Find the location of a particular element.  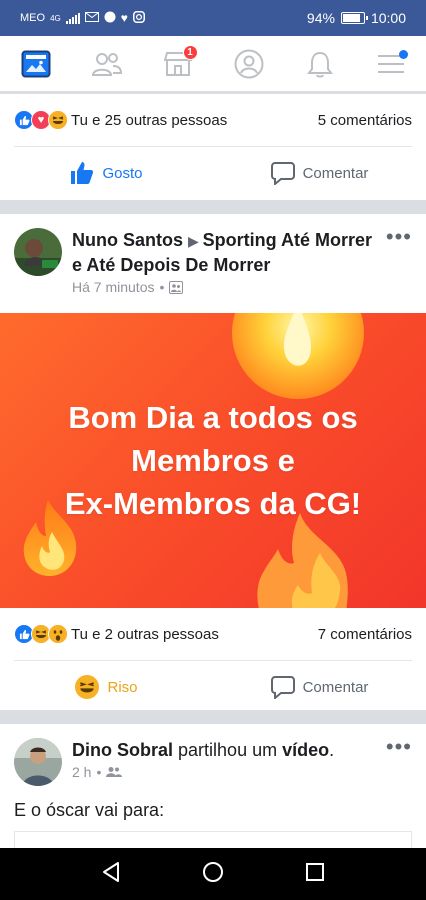

reaction-summary: ♥ Tu e 25 outras pessoas is located at coordinates (120, 120).